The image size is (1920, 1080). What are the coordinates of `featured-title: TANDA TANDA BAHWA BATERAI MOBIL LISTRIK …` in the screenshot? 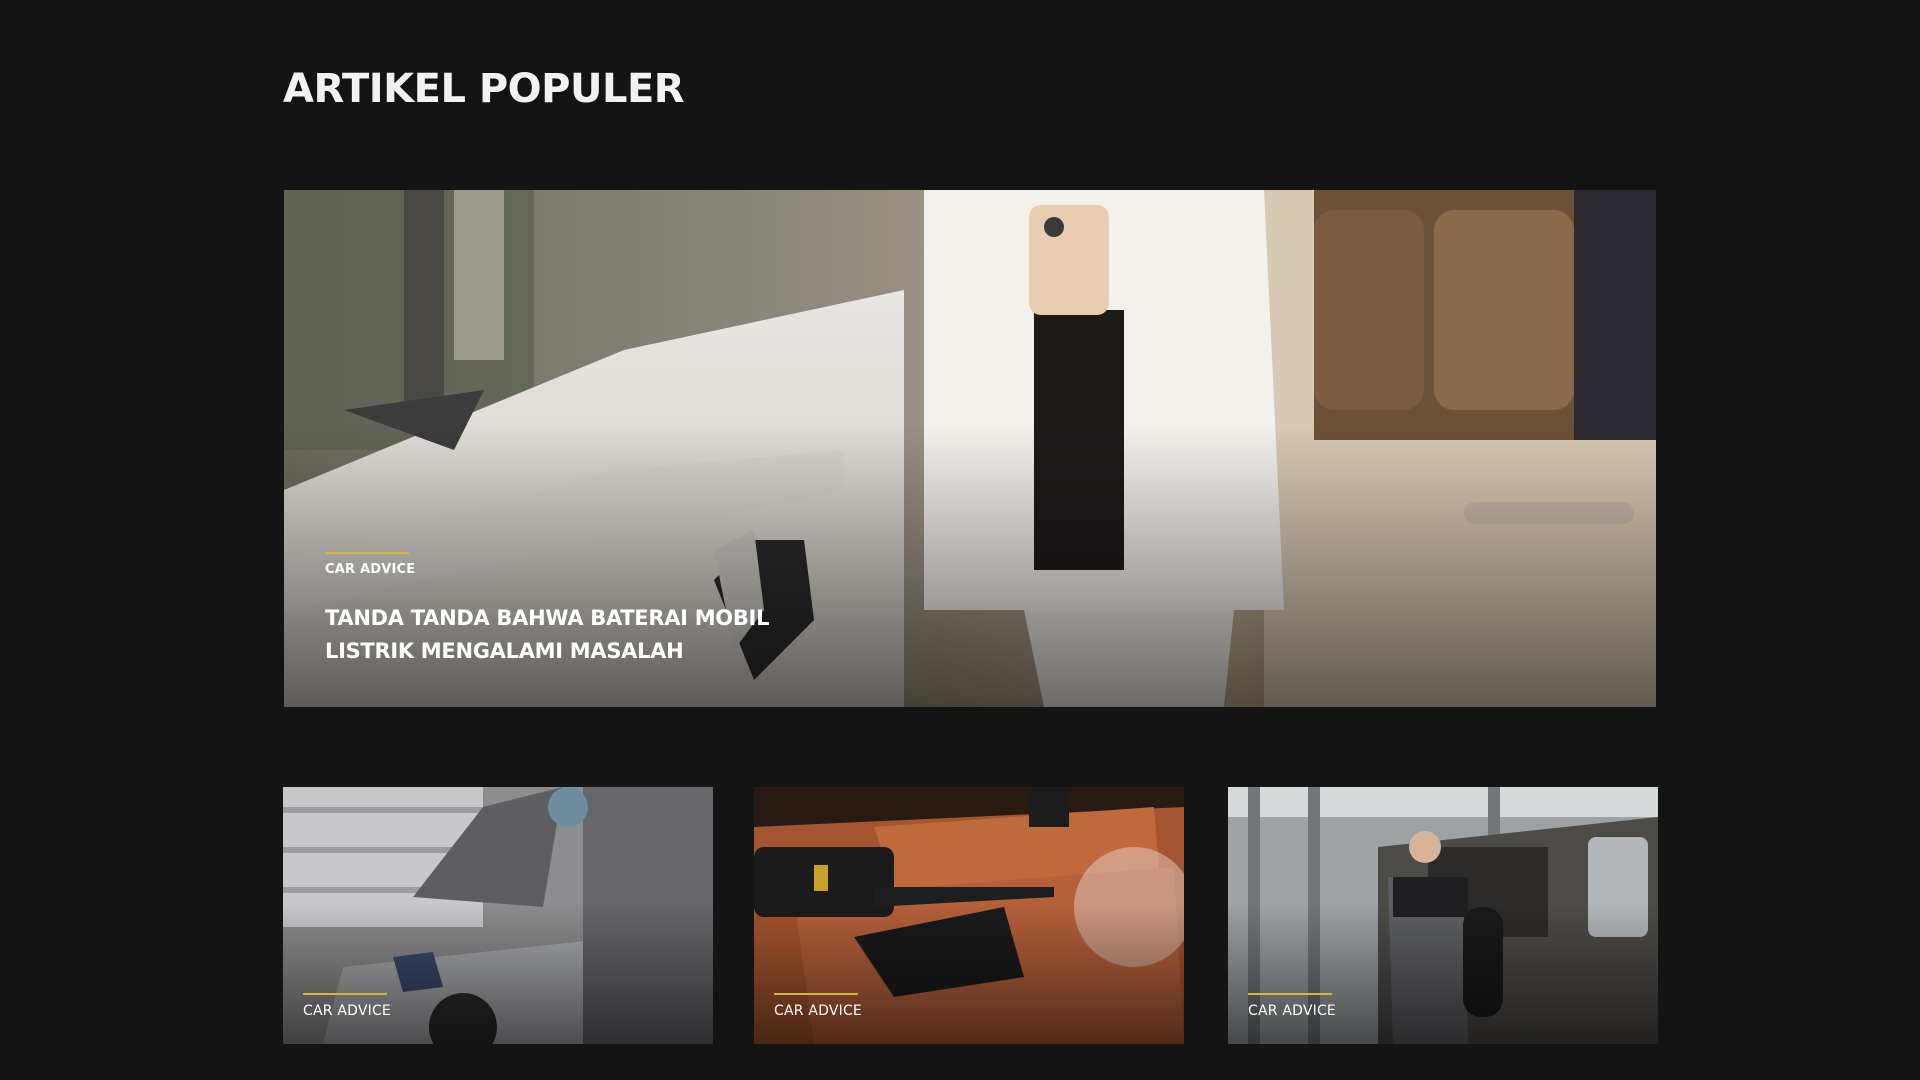 It's located at (585, 635).